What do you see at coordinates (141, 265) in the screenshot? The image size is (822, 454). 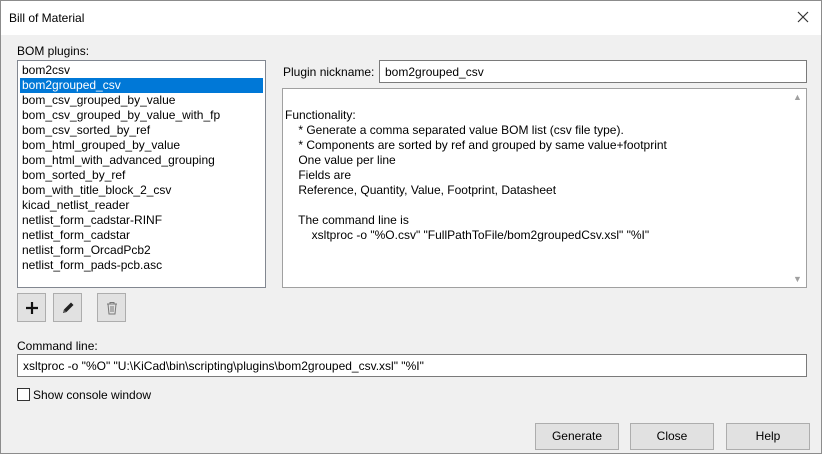 I see `plugin-item-netlist-form-pads-pcb-asc: netlist_form_pads-pcb.asc` at bounding box center [141, 265].